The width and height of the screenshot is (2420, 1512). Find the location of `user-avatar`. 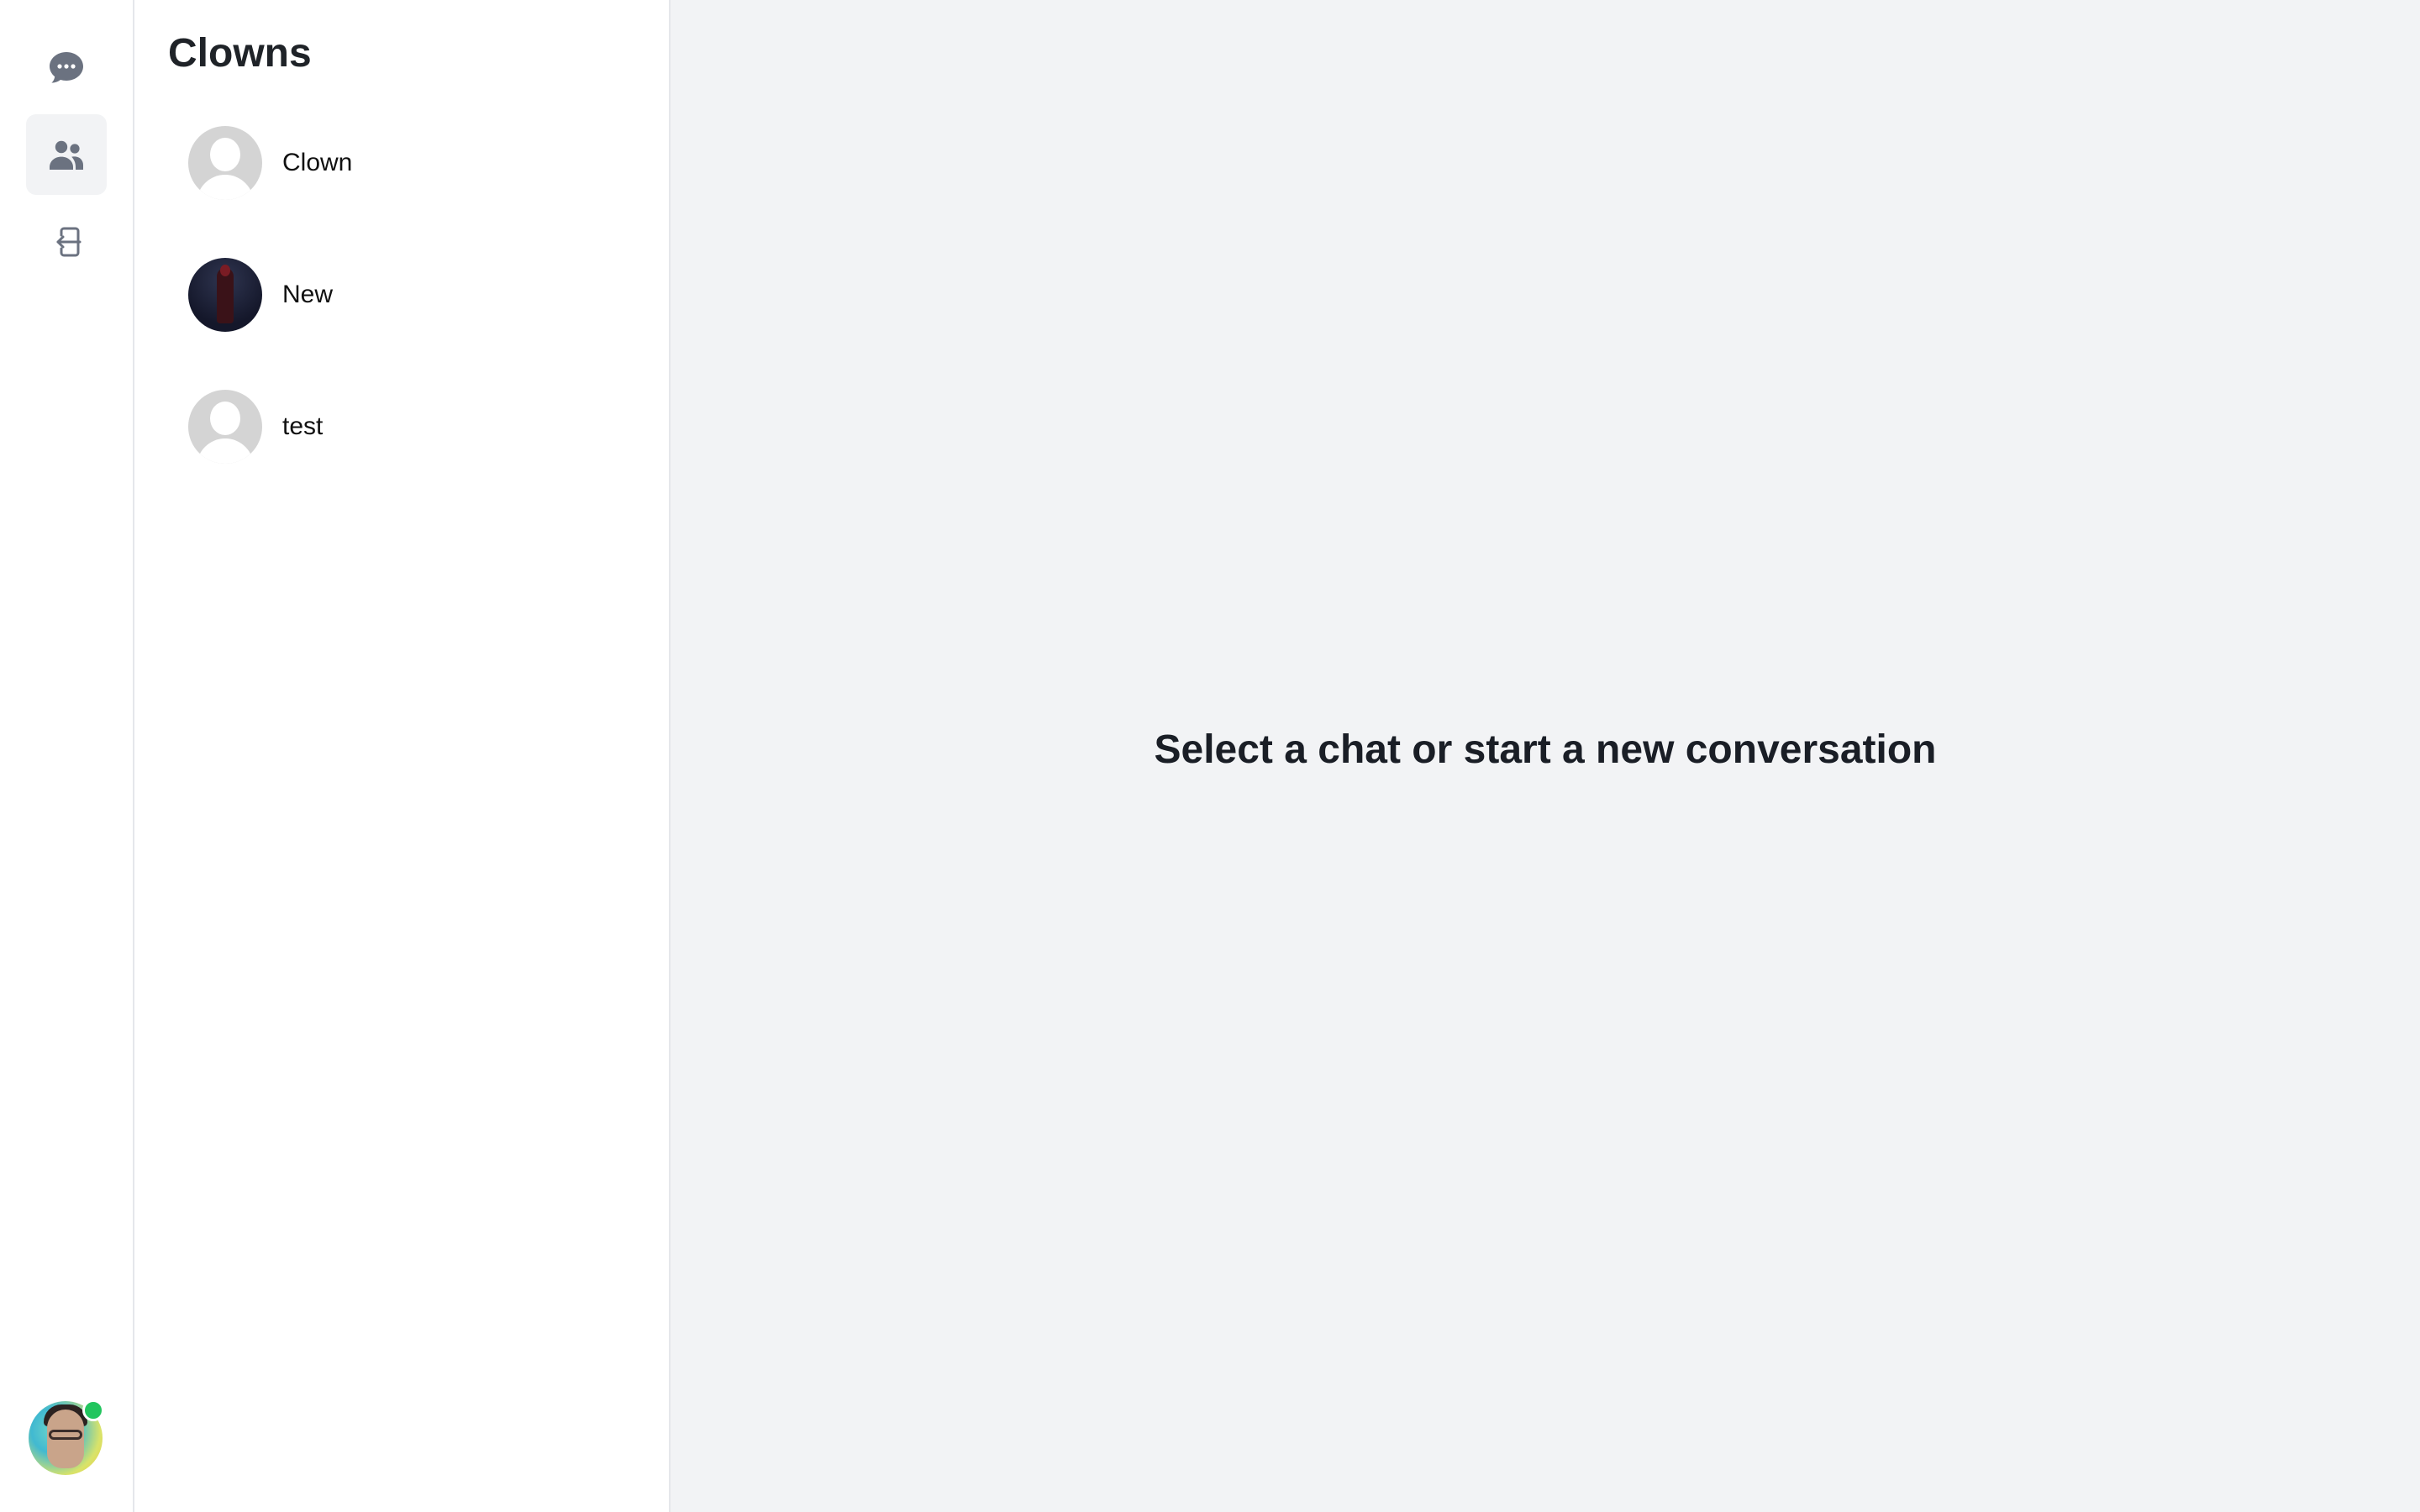

user-avatar is located at coordinates (66, 1437).